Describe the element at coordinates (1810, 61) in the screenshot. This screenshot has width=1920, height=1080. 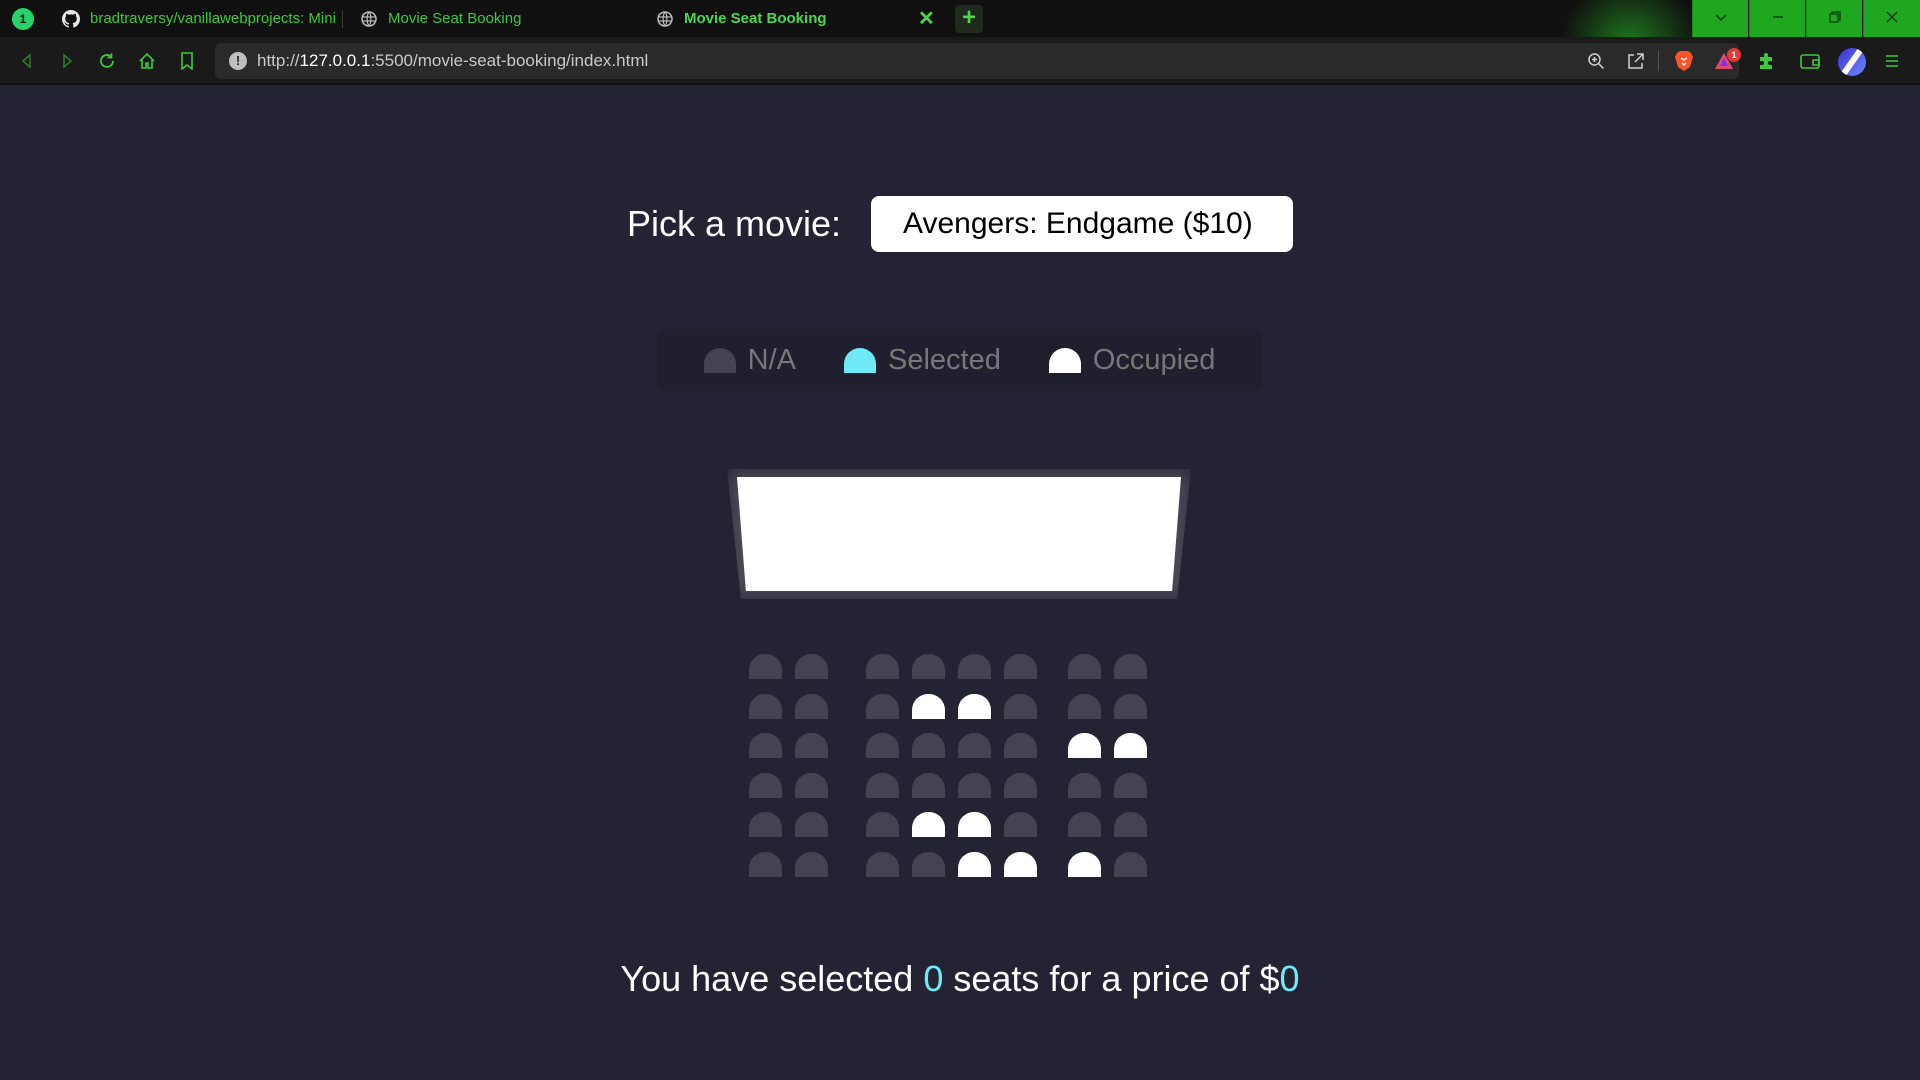
I see `wallet-button` at that location.